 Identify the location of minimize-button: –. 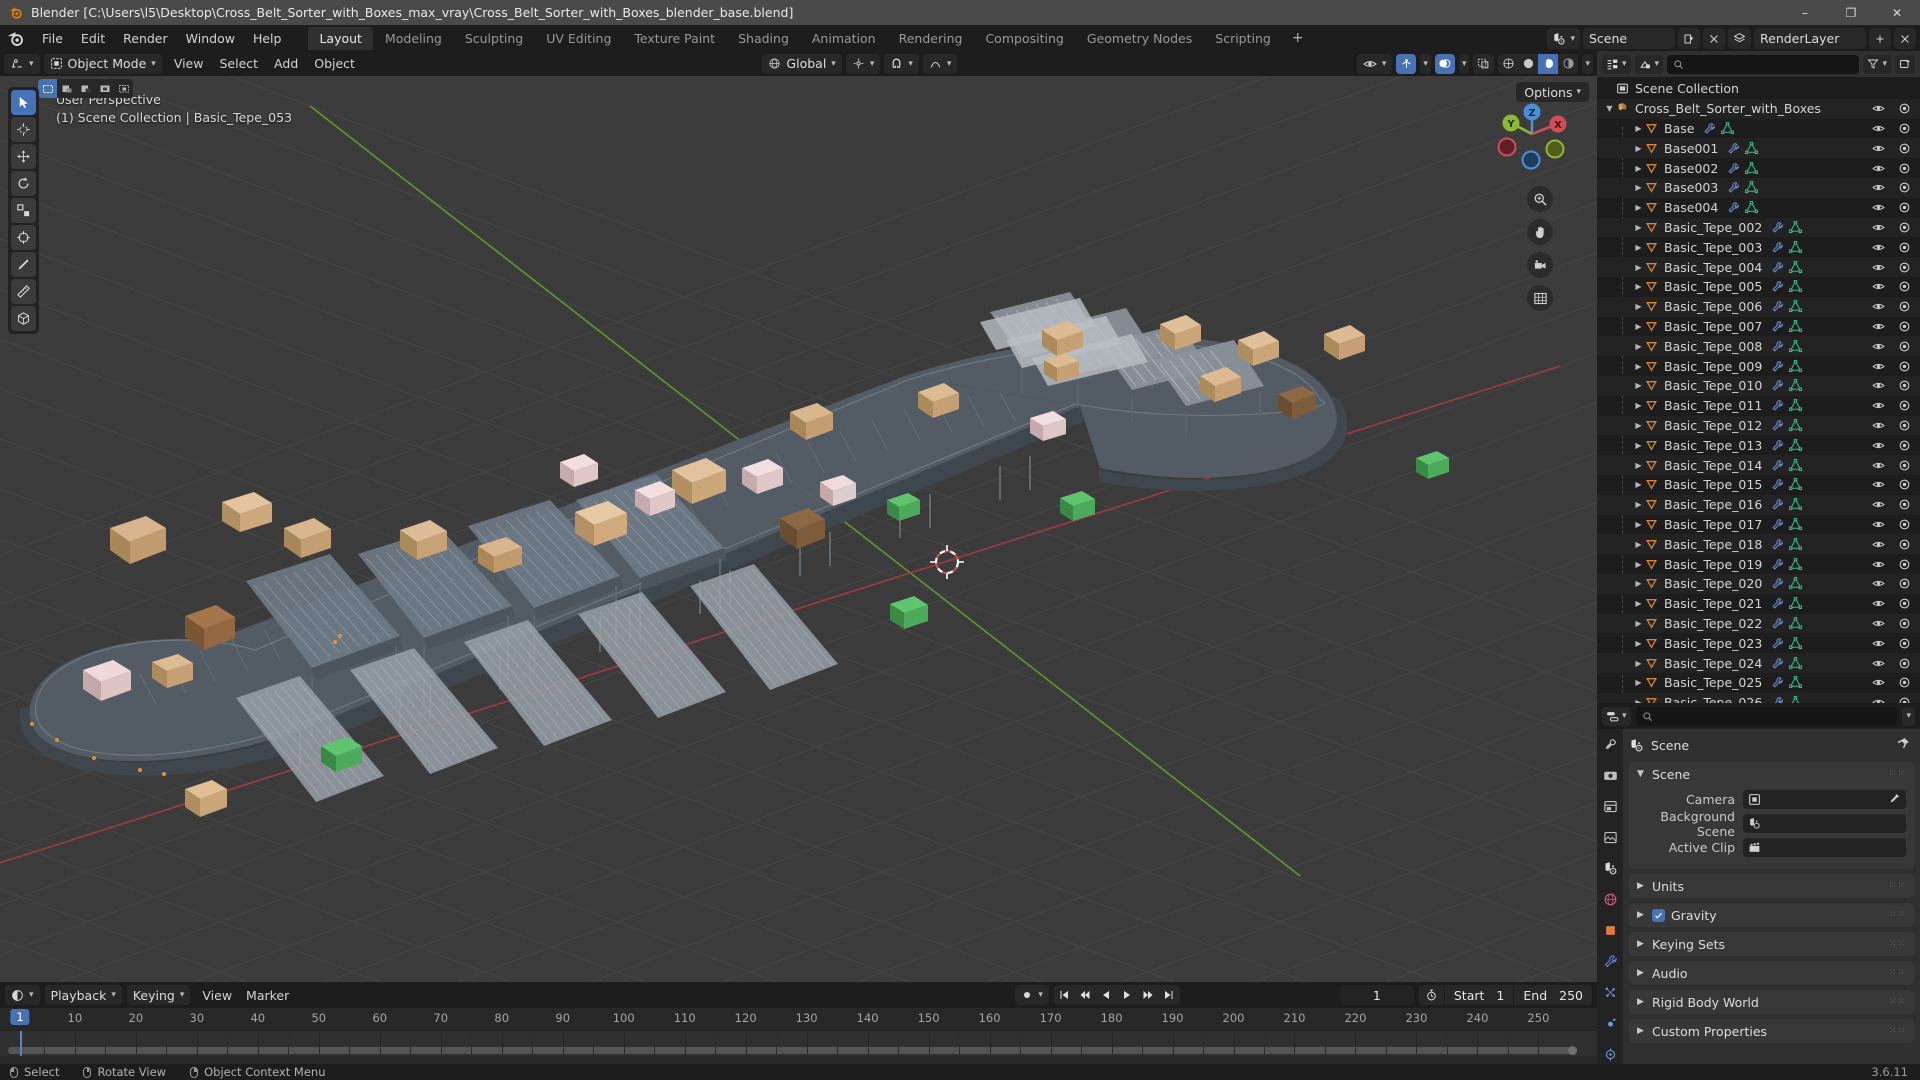
(1805, 12).